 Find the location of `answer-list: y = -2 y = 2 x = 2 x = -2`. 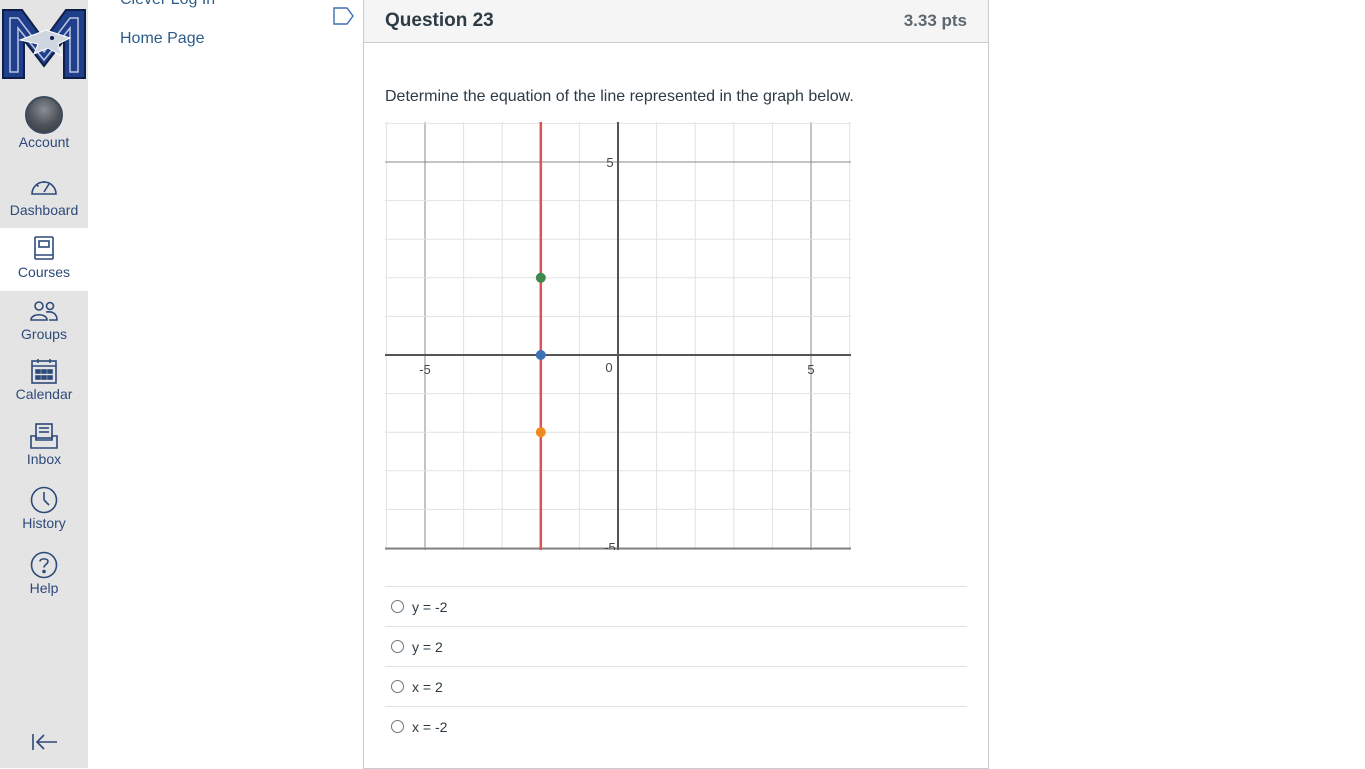

answer-list: y = -2 y = 2 x = 2 x = -2 is located at coordinates (676, 666).